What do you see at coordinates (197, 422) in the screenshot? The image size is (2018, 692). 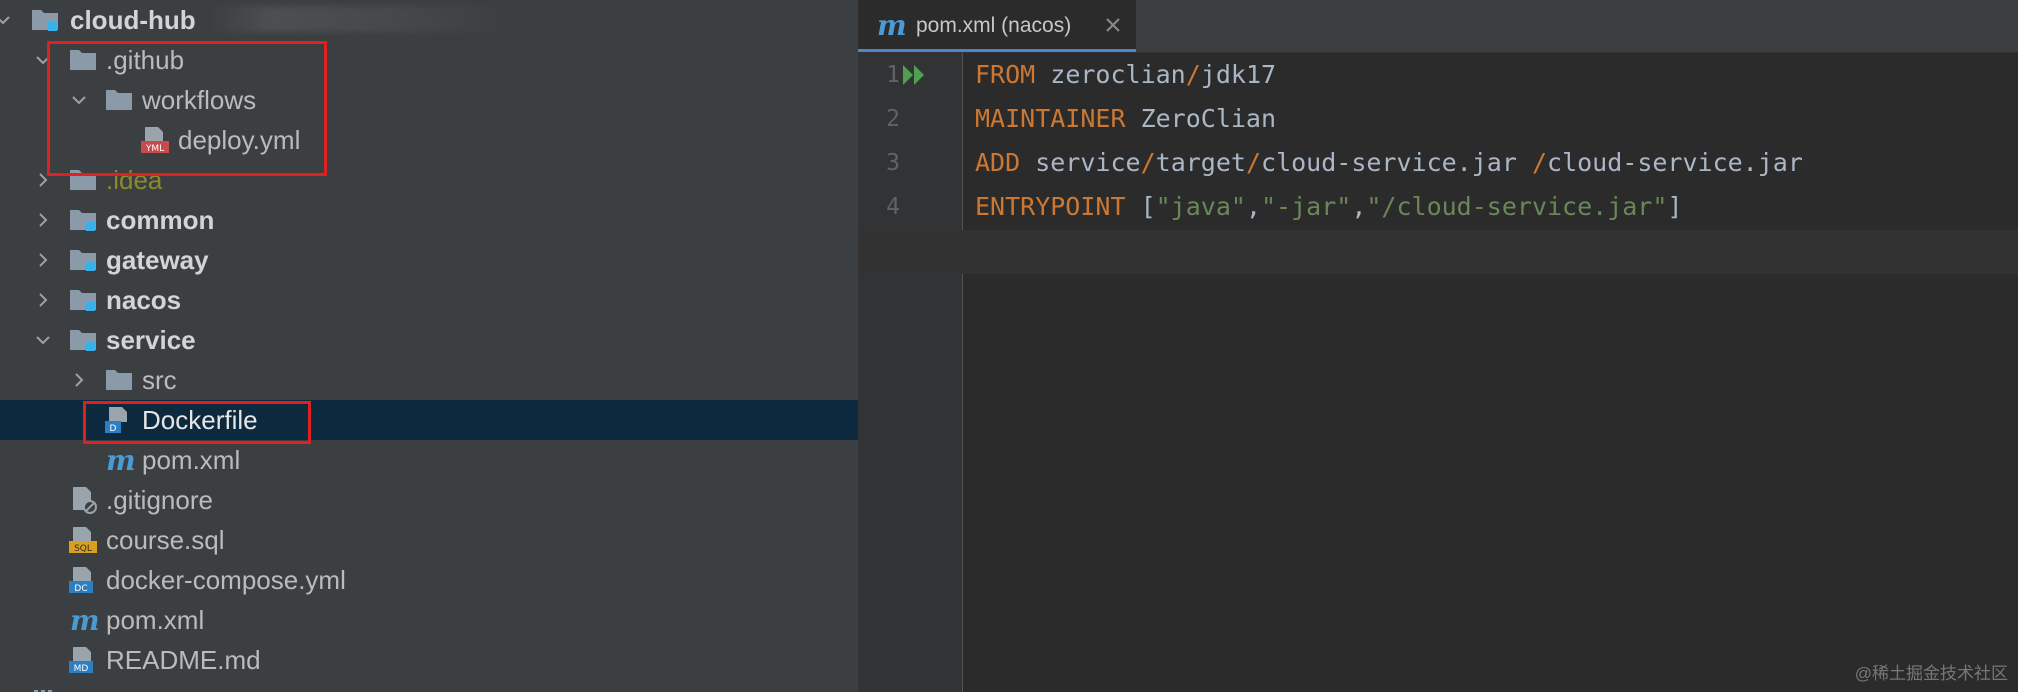 I see `annotation-box-dockerfile` at bounding box center [197, 422].